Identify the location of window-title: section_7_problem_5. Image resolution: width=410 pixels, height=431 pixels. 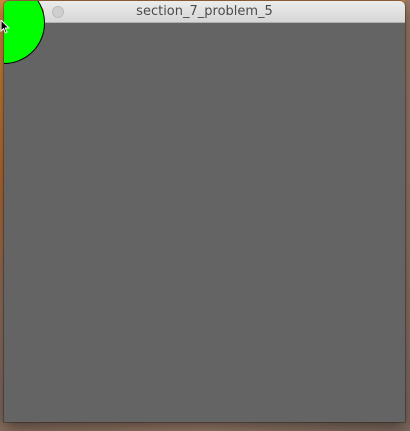
(204, 11).